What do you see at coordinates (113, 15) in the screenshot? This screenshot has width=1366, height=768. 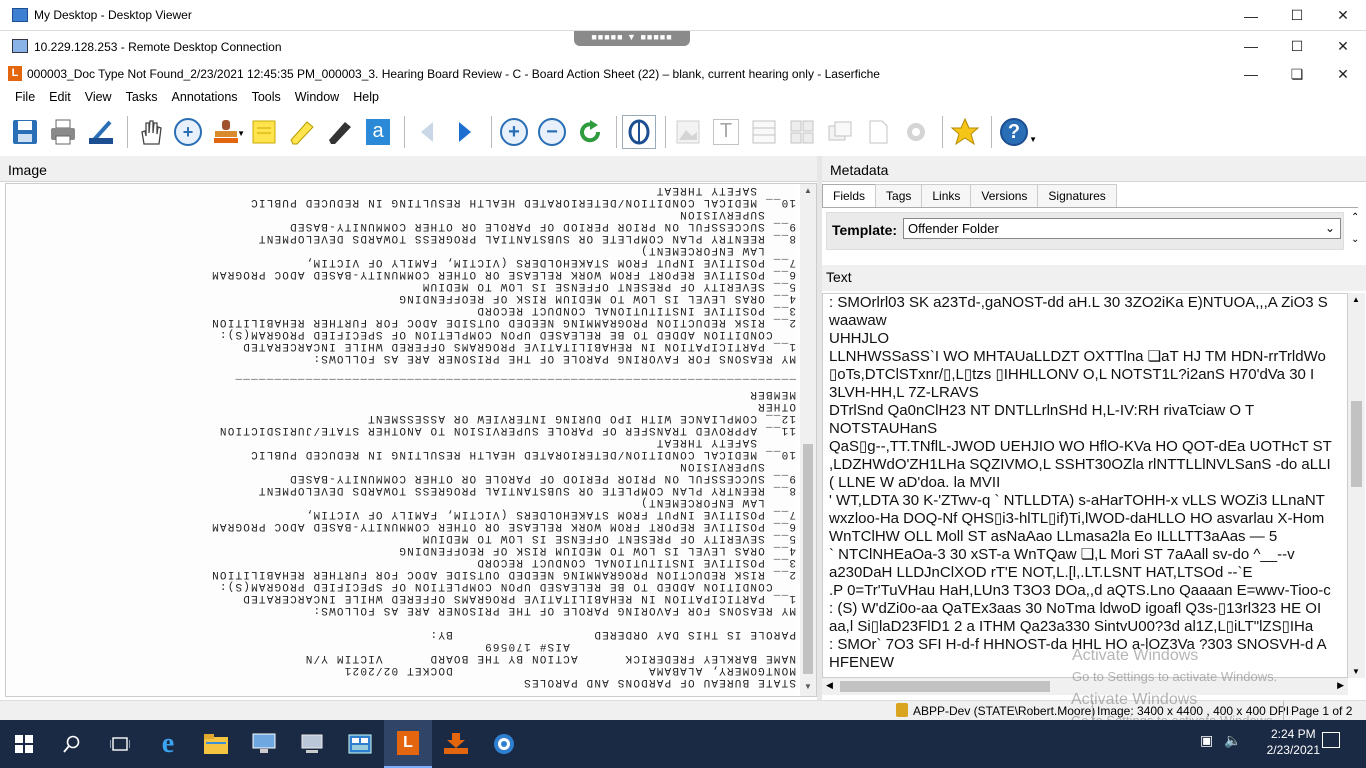 I see `desktop-viewer-title: My Desktop - Desktop Viewer` at bounding box center [113, 15].